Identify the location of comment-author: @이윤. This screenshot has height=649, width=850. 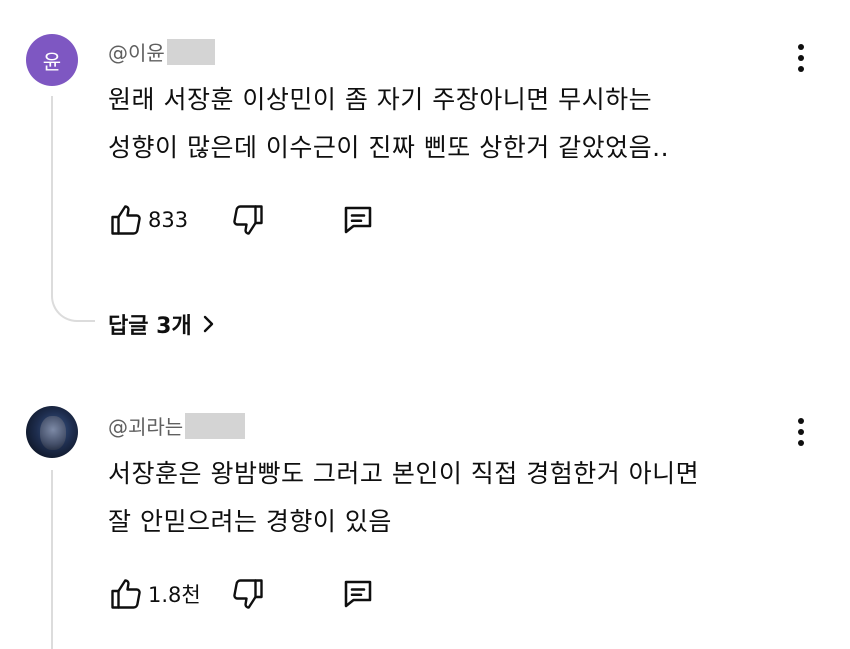
(161, 51).